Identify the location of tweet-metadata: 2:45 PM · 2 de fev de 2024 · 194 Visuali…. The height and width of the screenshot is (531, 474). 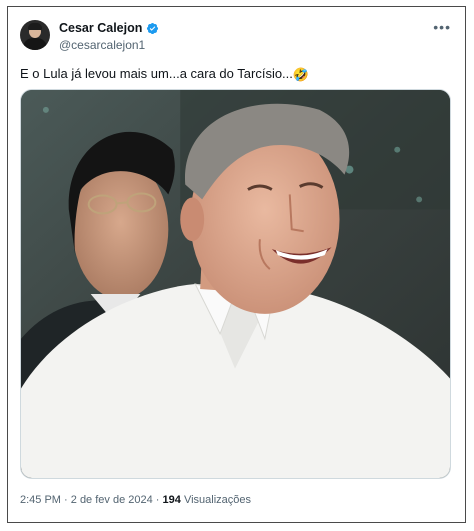
(135, 500).